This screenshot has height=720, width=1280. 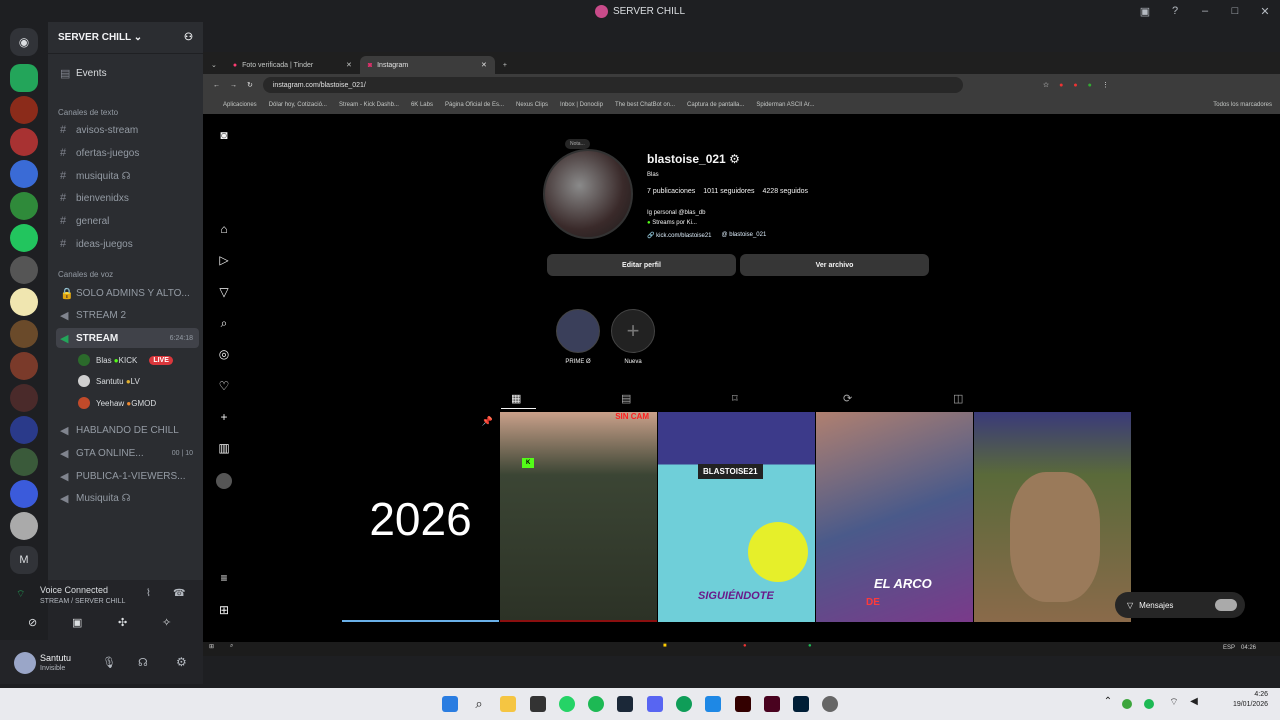 I want to click on input-language: ESP, so click(x=1229, y=648).